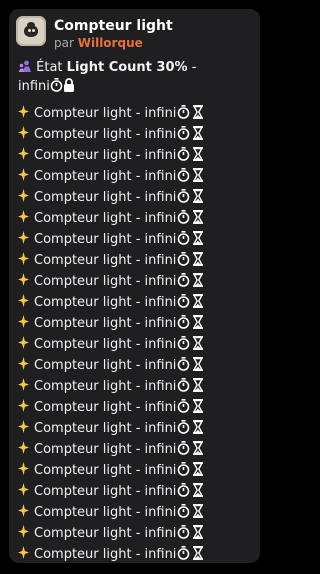 The image size is (320, 574). I want to click on state-prefix: État, so click(49, 67).